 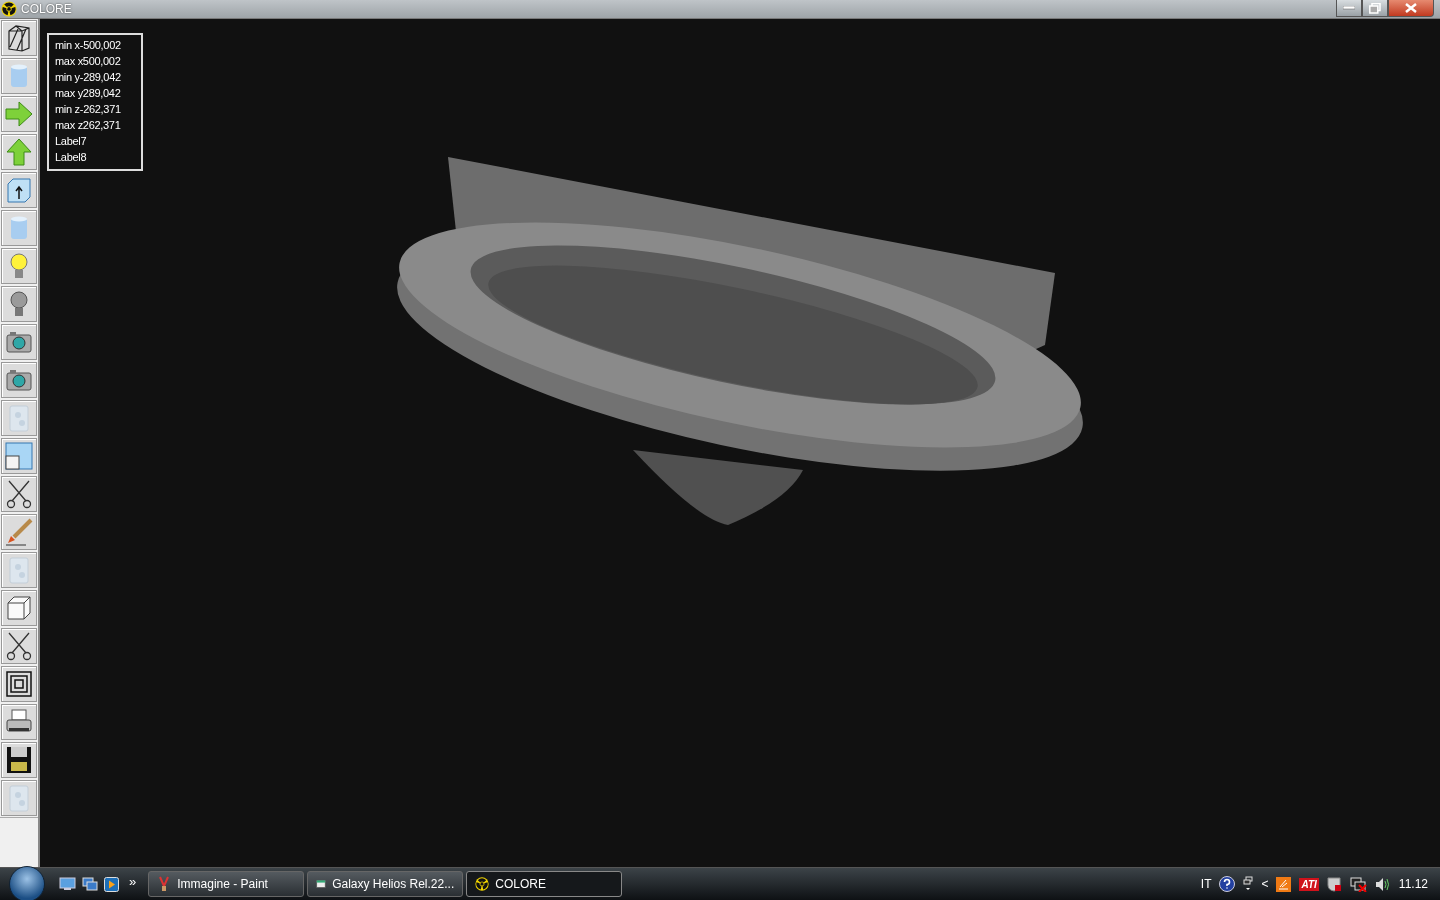 I want to click on minimize-icon, so click(x=1349, y=8).